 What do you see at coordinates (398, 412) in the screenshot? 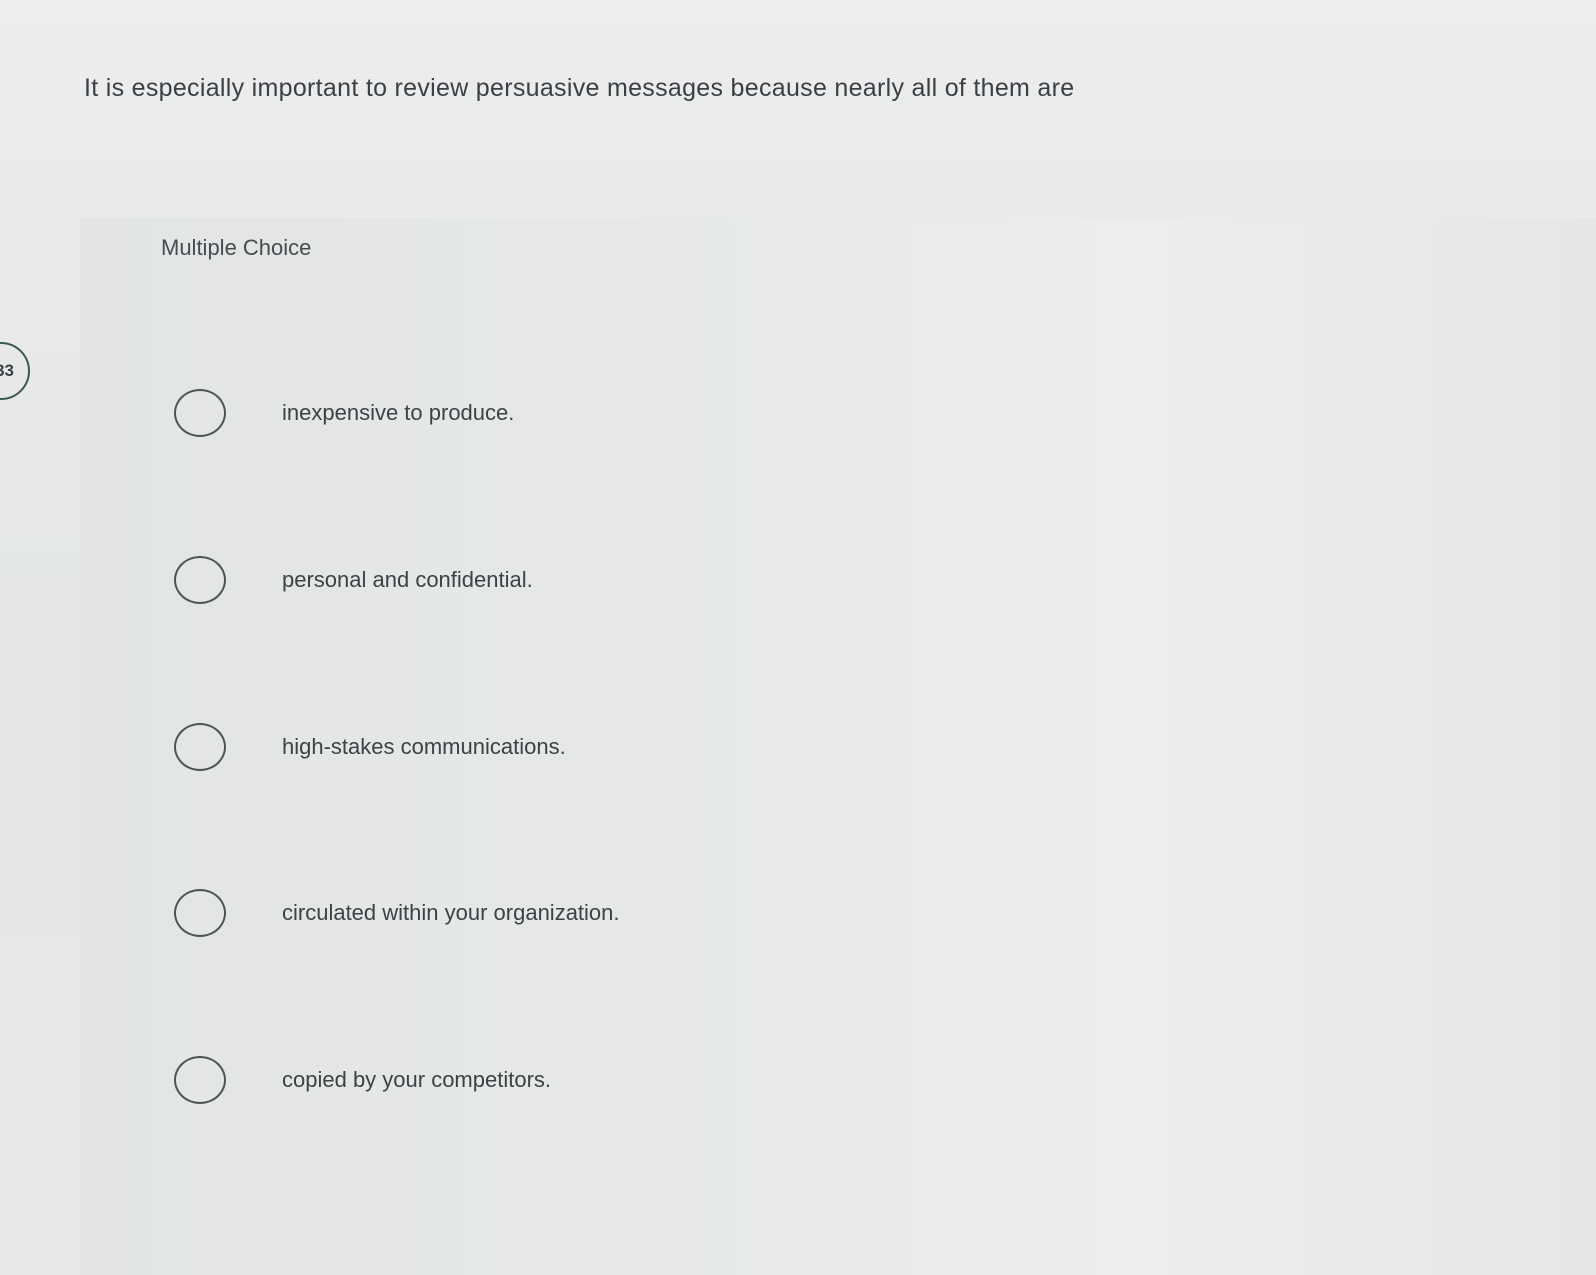
I see `choice-label-1: inexpensive to produce.` at bounding box center [398, 412].